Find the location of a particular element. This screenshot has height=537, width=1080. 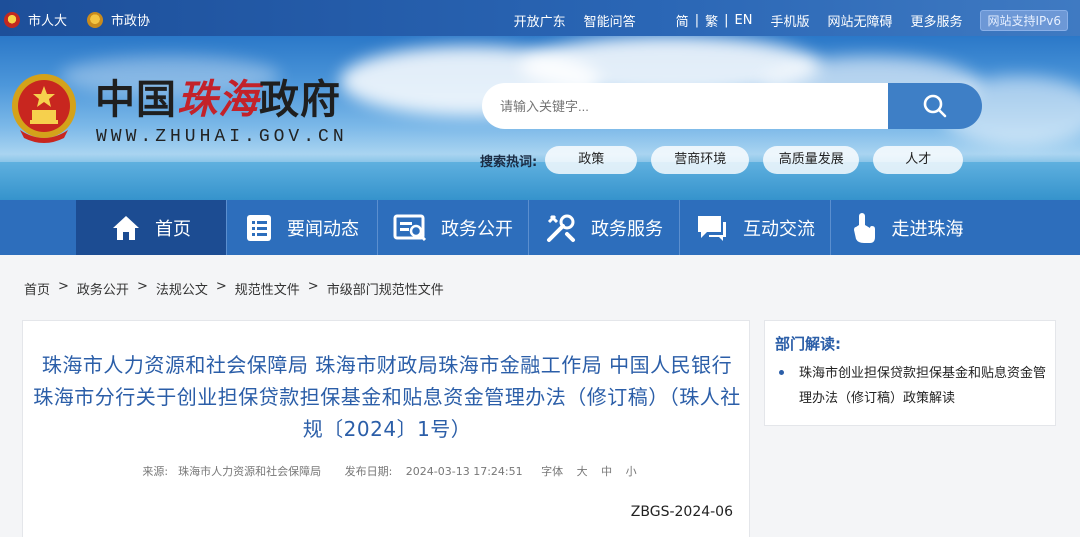

search-button is located at coordinates (935, 106).